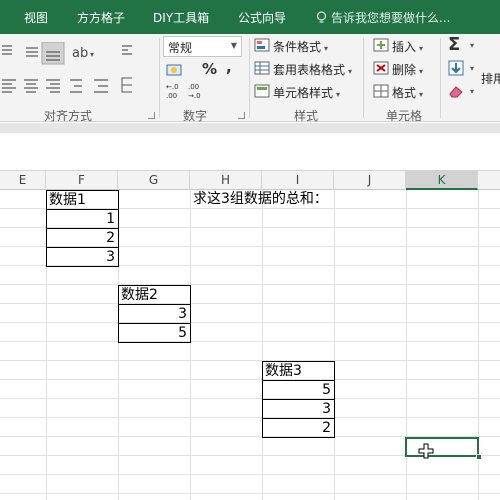 Image resolution: width=500 pixels, height=500 pixels. What do you see at coordinates (80, 53) in the screenshot?
I see `svg-text: ab` at bounding box center [80, 53].